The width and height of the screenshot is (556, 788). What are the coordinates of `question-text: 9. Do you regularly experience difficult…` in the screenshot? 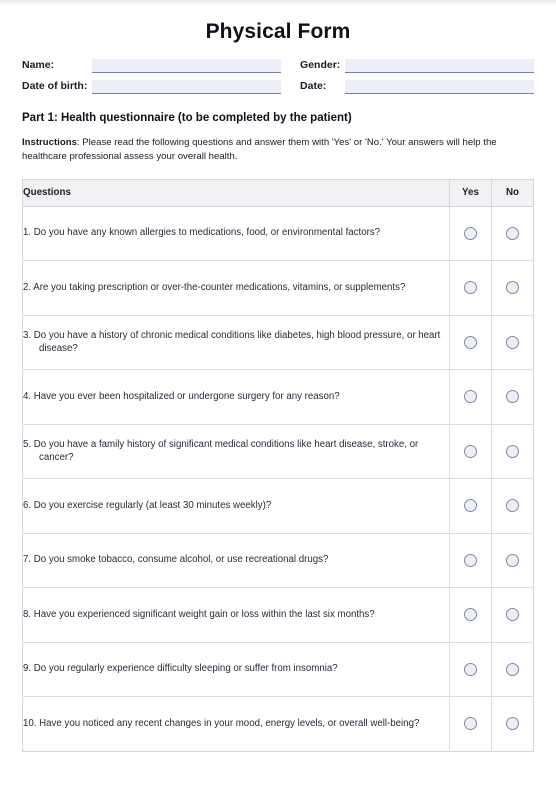 It's located at (236, 669).